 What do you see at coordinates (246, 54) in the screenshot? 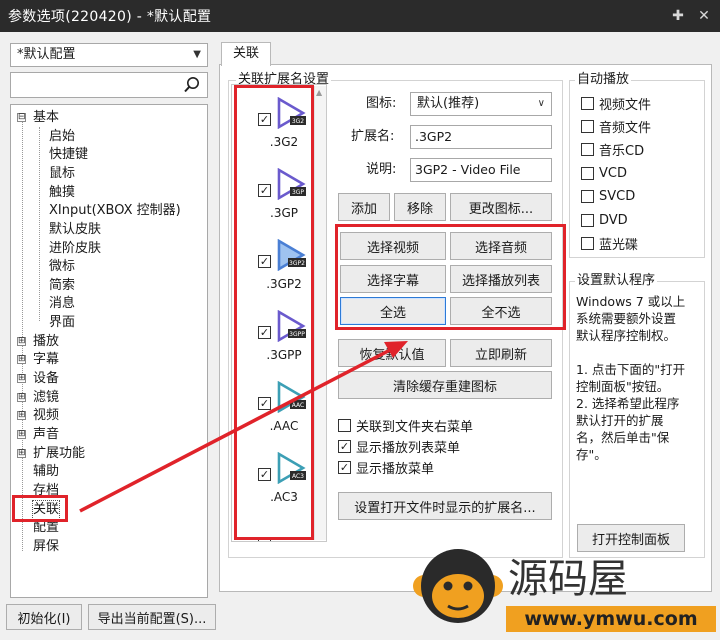
I see `tab-association: 关联` at bounding box center [246, 54].